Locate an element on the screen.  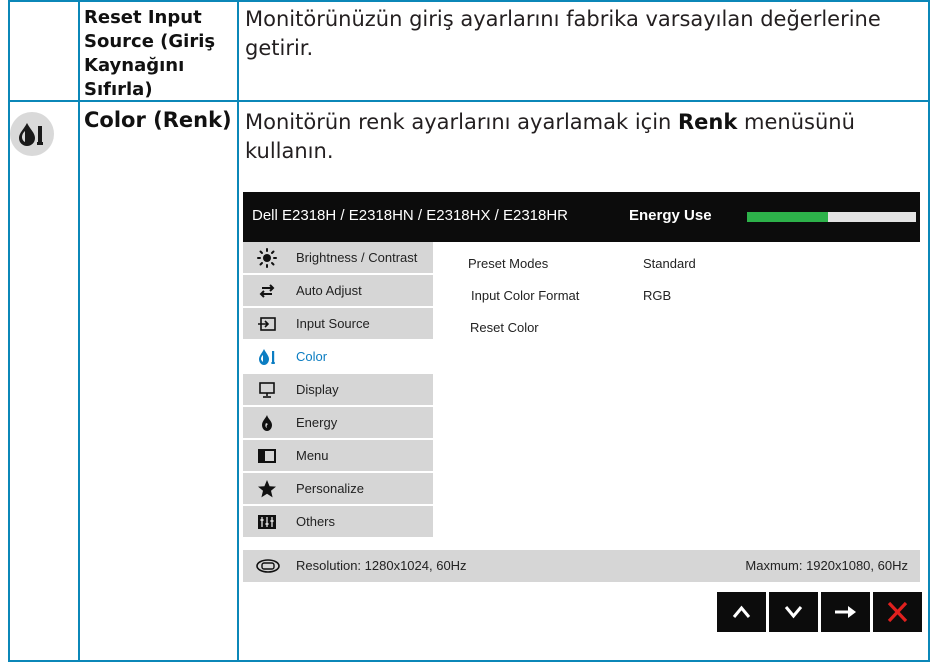
resolution-icon is located at coordinates (268, 566).